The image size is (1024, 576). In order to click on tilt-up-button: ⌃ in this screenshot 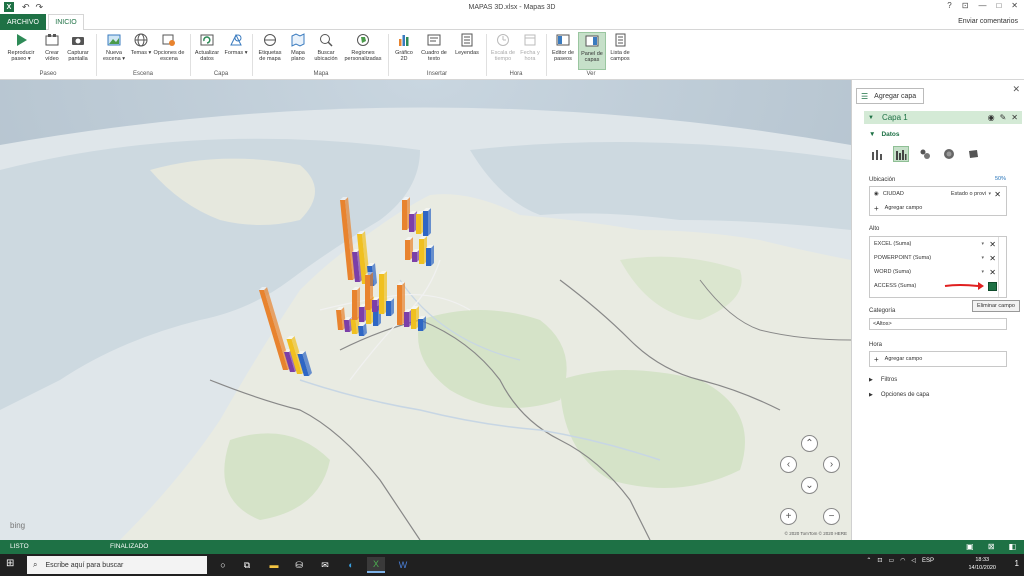, I will do `click(809, 443)`.